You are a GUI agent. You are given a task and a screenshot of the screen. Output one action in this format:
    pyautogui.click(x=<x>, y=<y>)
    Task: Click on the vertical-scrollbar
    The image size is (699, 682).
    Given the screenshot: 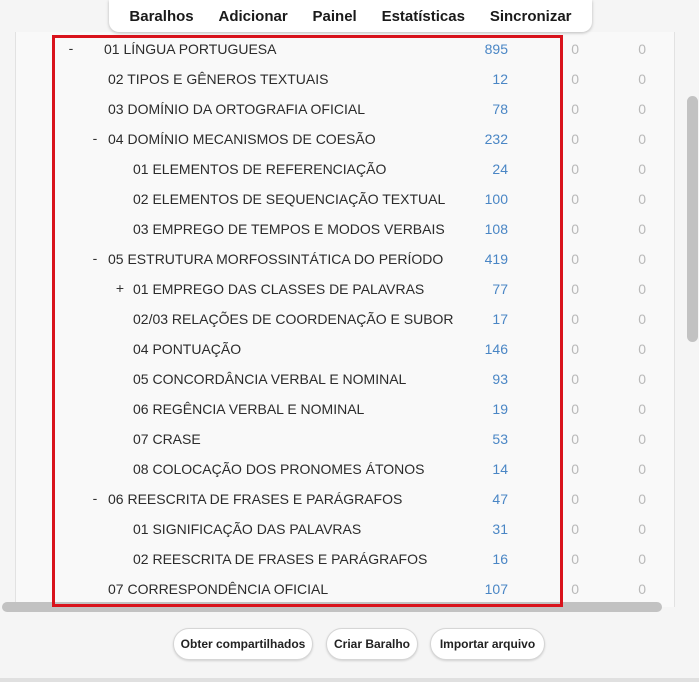 What is the action you would take?
    pyautogui.click(x=692, y=219)
    